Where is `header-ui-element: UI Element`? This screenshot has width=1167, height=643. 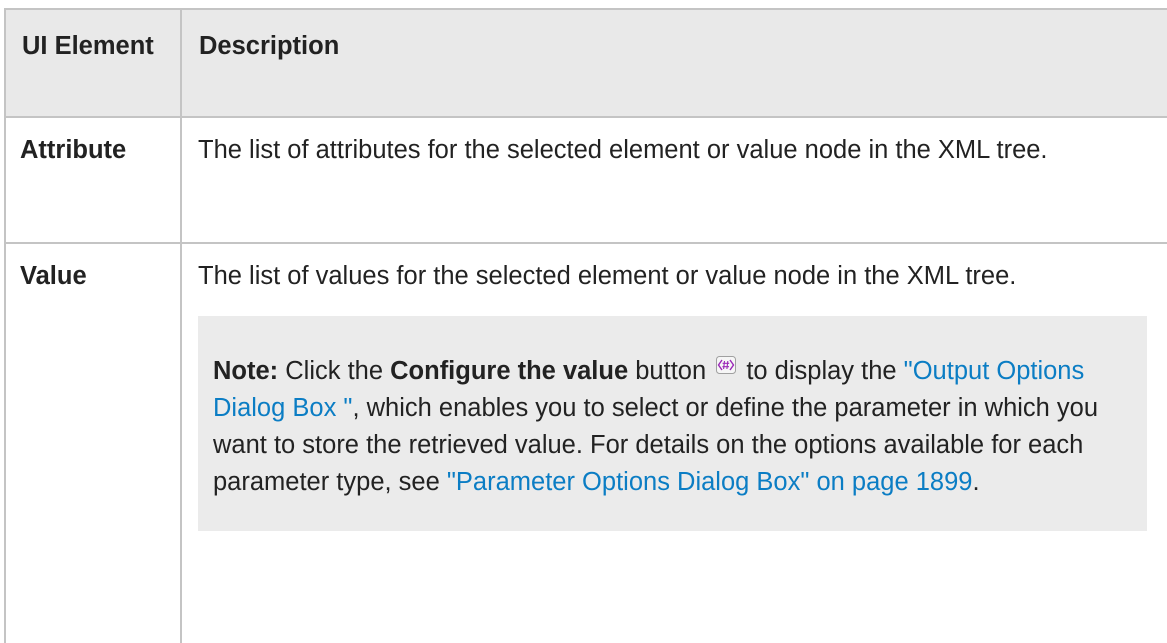
header-ui-element: UI Element is located at coordinates (93, 63).